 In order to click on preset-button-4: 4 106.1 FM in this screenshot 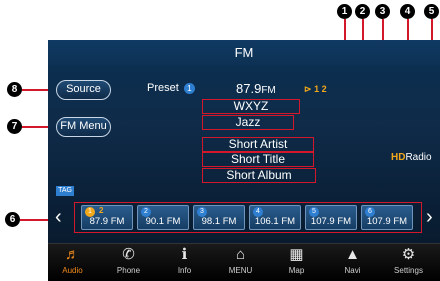, I will do `click(275, 217)`.